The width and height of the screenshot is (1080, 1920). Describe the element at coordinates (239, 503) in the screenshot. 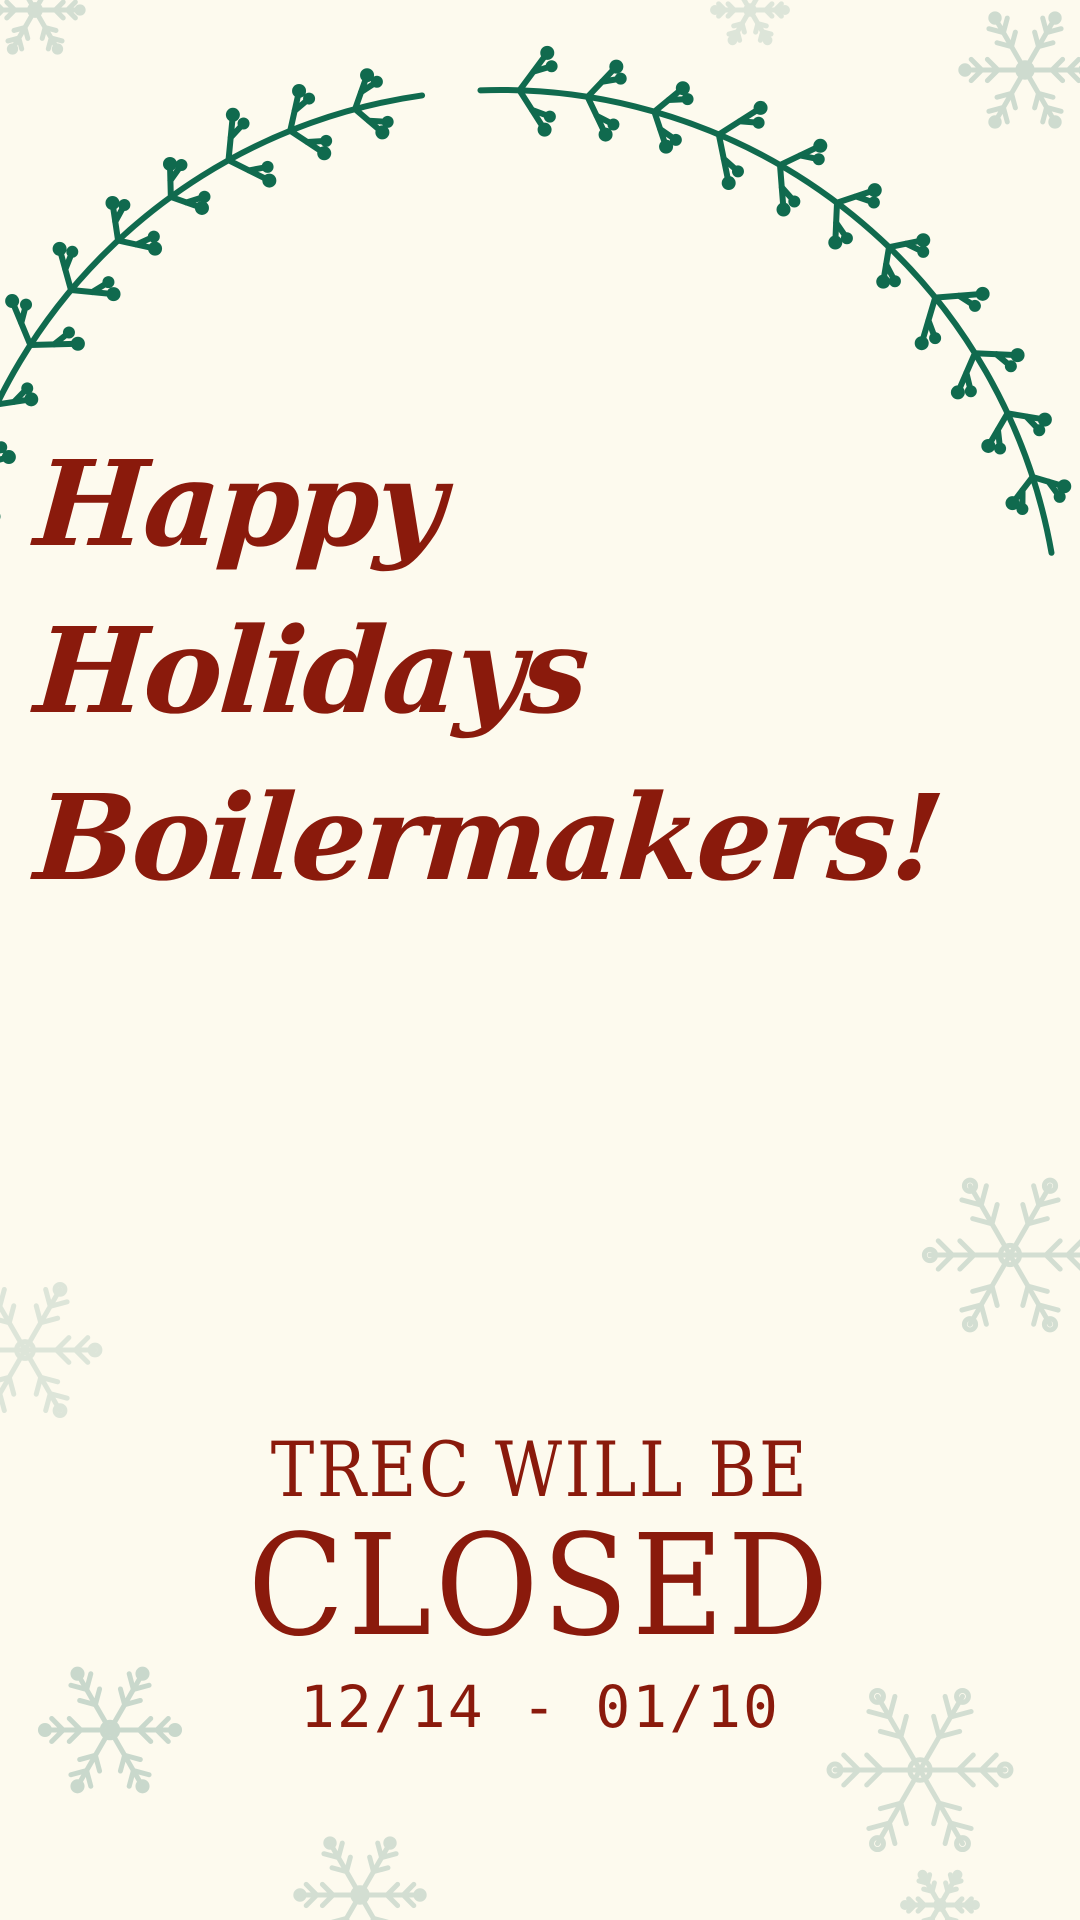

I see `greeting-line-1: Happy` at that location.